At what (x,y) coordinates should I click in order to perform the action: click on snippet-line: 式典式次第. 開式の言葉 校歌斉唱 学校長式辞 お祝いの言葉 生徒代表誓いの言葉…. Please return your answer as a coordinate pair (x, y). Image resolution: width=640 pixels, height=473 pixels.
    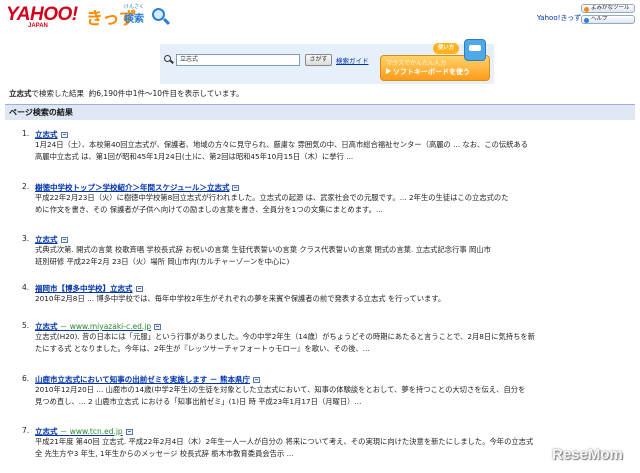
    Looking at the image, I should click on (263, 249).